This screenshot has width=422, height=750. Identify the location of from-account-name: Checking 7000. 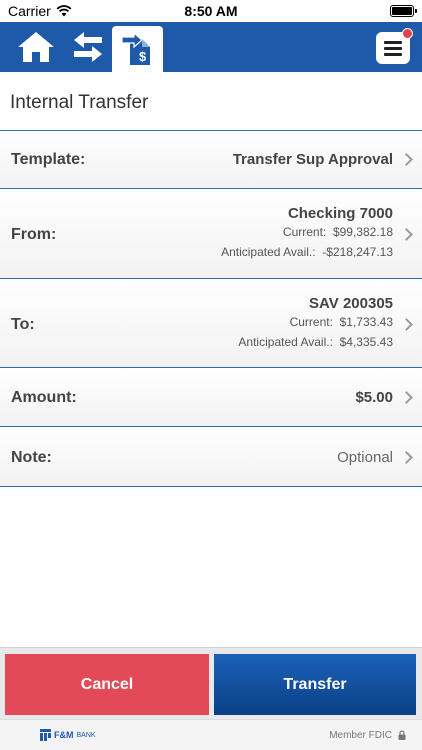
(340, 213).